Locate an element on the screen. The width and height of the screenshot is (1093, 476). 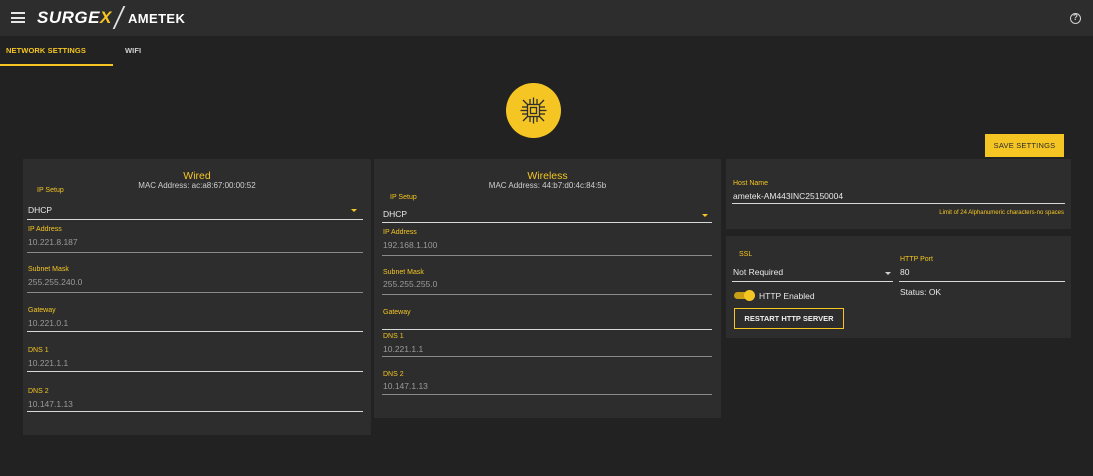
wired-dns2-field: 10.147.1.13 is located at coordinates (50, 404).